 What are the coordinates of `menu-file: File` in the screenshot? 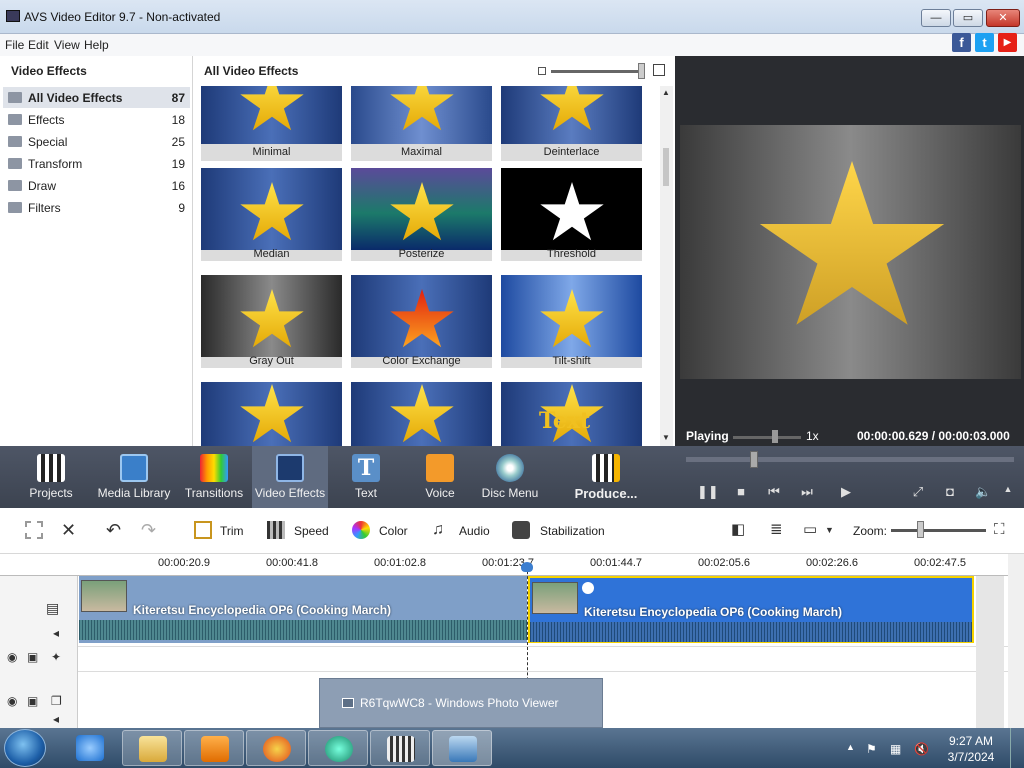 It's located at (14, 45).